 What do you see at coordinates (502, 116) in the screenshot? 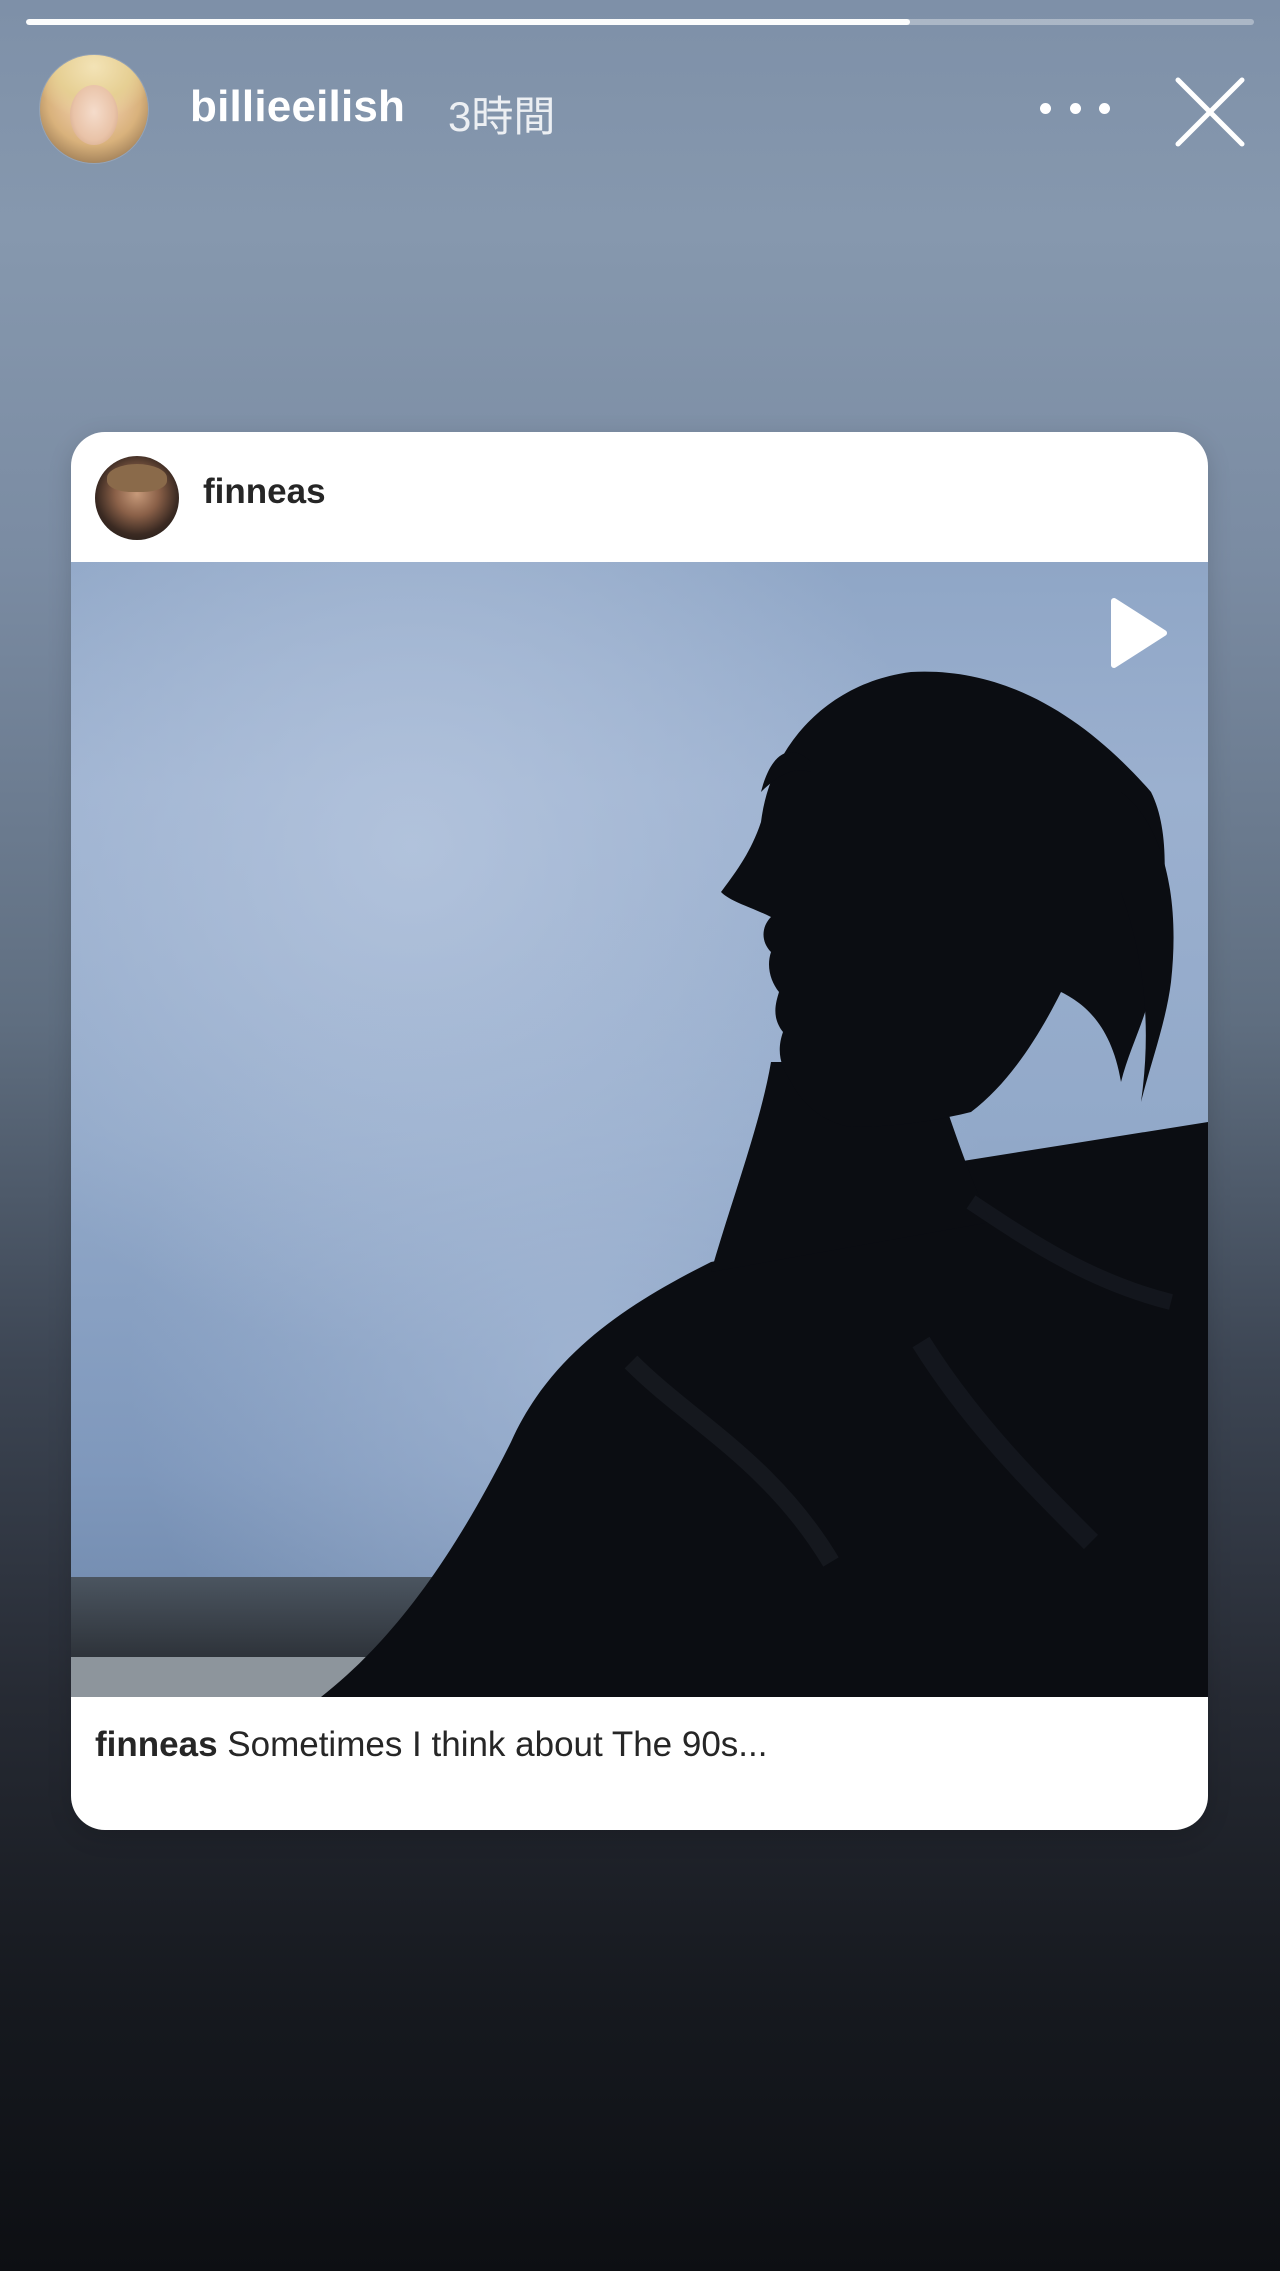
I see `story-timestamp: 3時間` at bounding box center [502, 116].